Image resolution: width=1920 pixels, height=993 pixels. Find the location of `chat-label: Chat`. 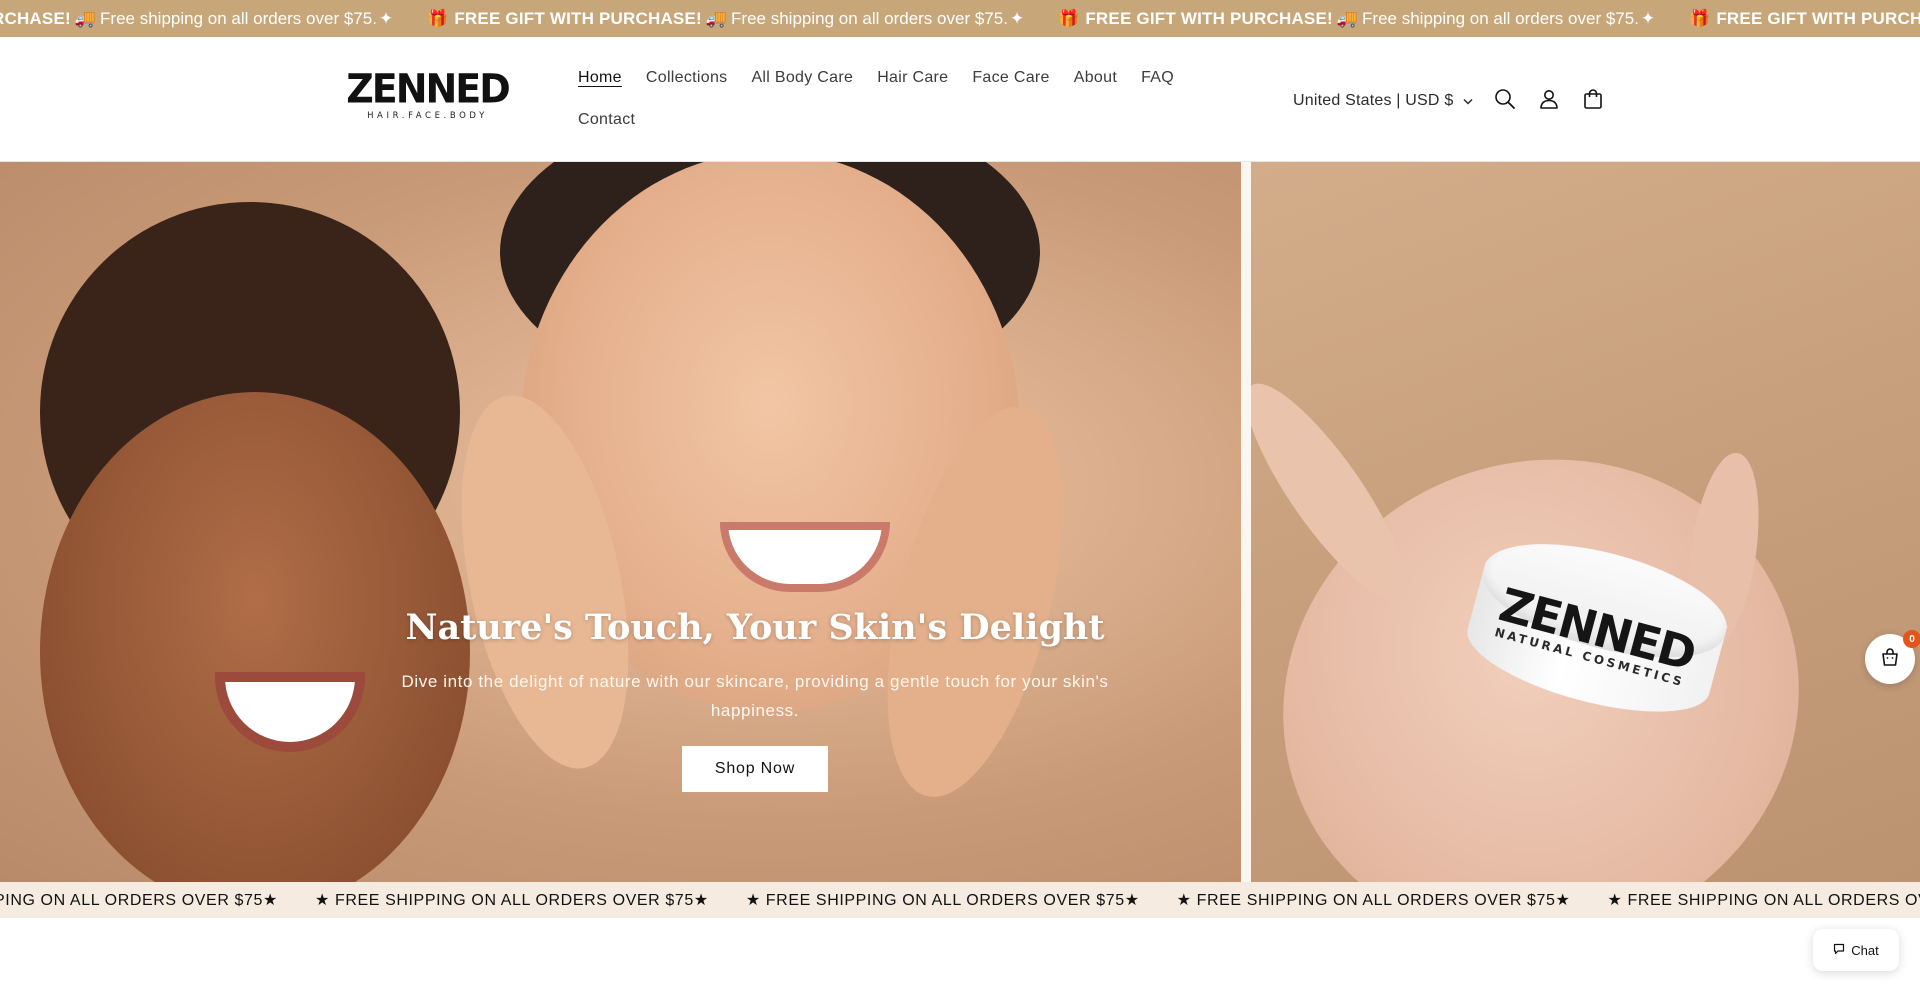

chat-label: Chat is located at coordinates (1865, 950).